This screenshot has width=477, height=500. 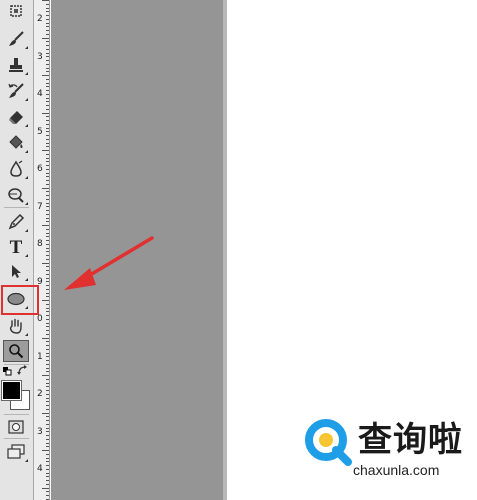 What do you see at coordinates (40, 244) in the screenshot?
I see `ruler-number: 8` at bounding box center [40, 244].